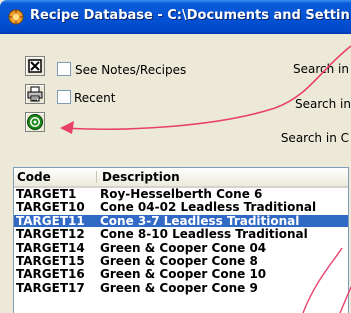  I want to click on target-icon, so click(35, 122).